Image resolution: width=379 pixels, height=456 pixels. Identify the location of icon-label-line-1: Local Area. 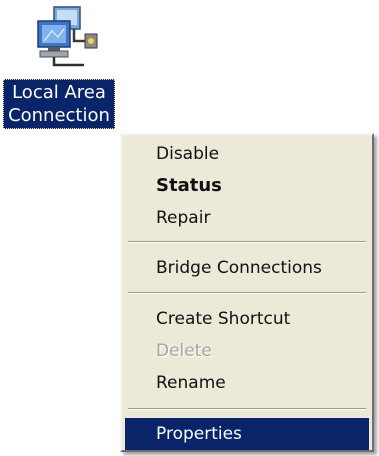
(59, 92).